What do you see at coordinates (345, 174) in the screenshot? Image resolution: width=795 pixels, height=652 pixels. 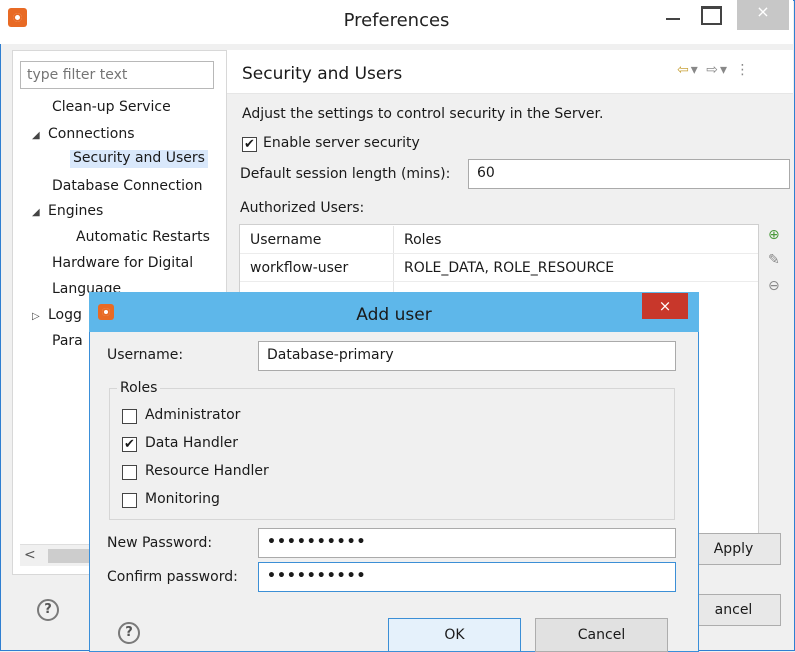 I see `session-length-label: Default session length (mins):` at bounding box center [345, 174].